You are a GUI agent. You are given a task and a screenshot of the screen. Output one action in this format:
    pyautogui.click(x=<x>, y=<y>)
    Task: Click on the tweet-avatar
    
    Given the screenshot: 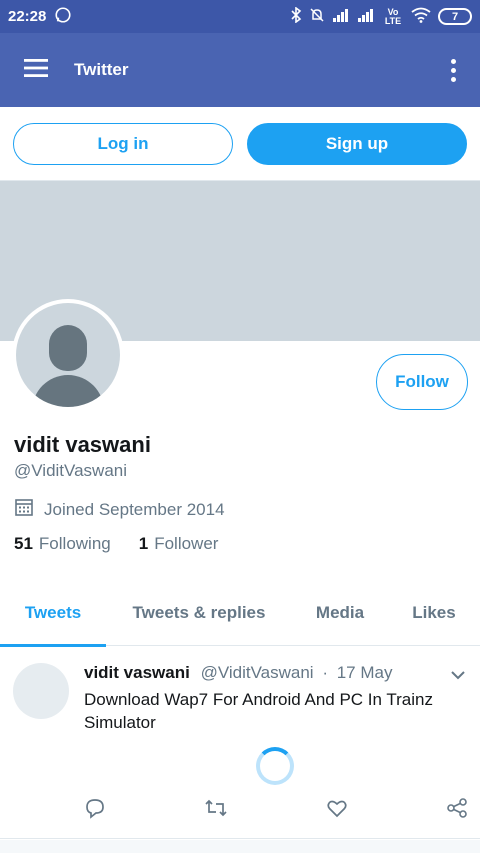 What is the action you would take?
    pyautogui.click(x=41, y=691)
    